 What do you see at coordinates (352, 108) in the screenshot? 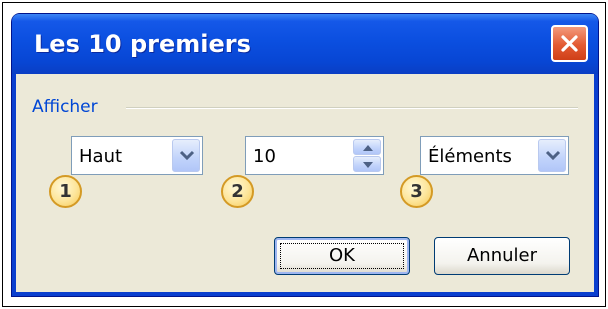
I see `group-divider` at bounding box center [352, 108].